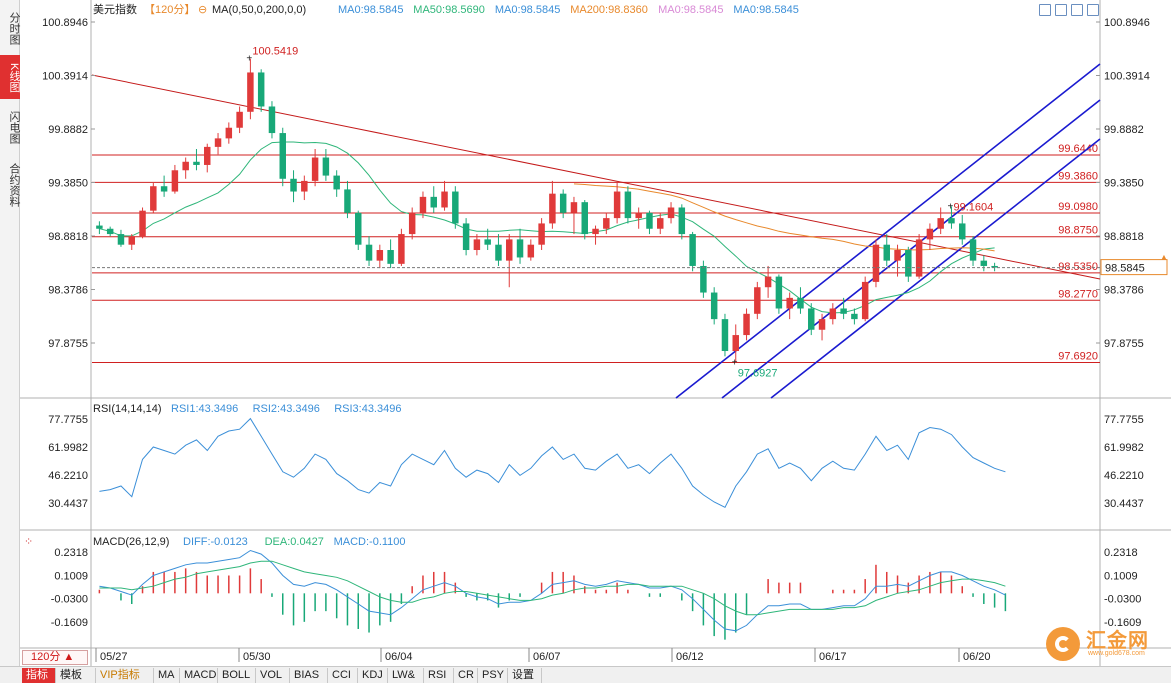 The width and height of the screenshot is (1171, 683). What do you see at coordinates (28, 542) in the screenshot?
I see `macd-settings-icon: ⁘` at bounding box center [28, 542].